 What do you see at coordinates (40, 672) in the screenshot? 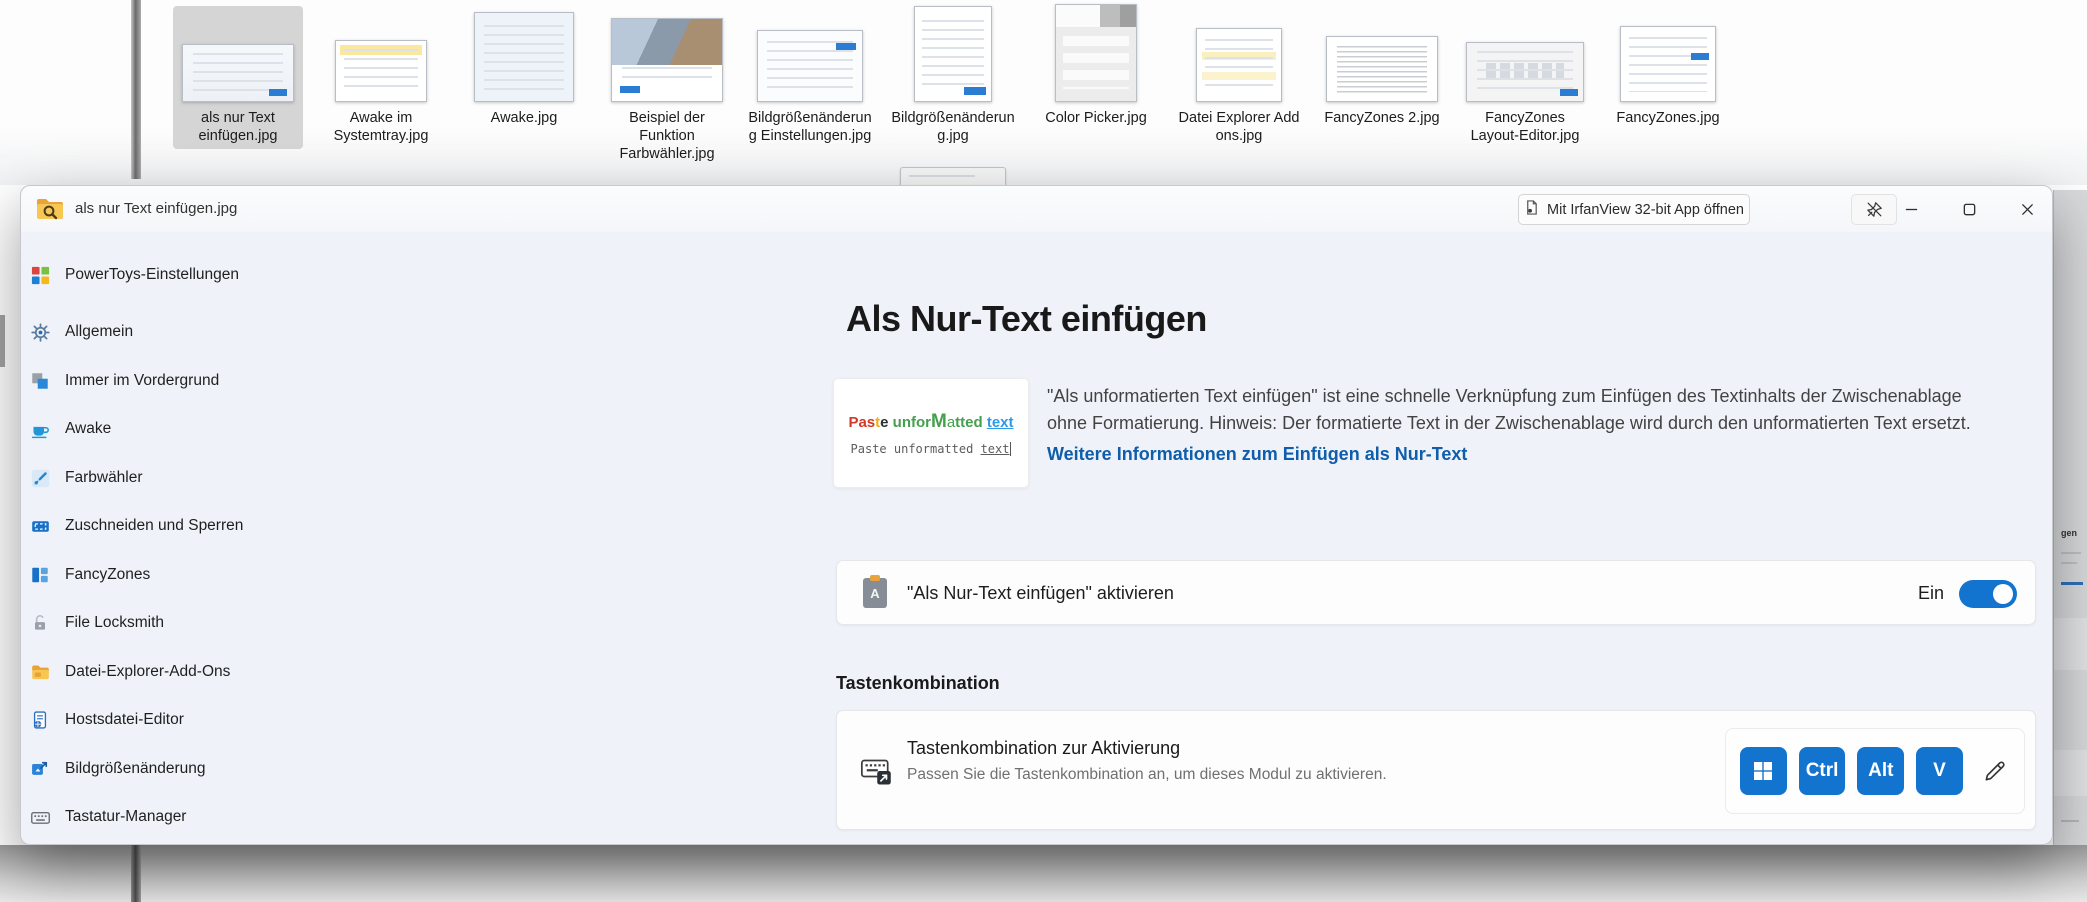
I see `folder-icon` at bounding box center [40, 672].